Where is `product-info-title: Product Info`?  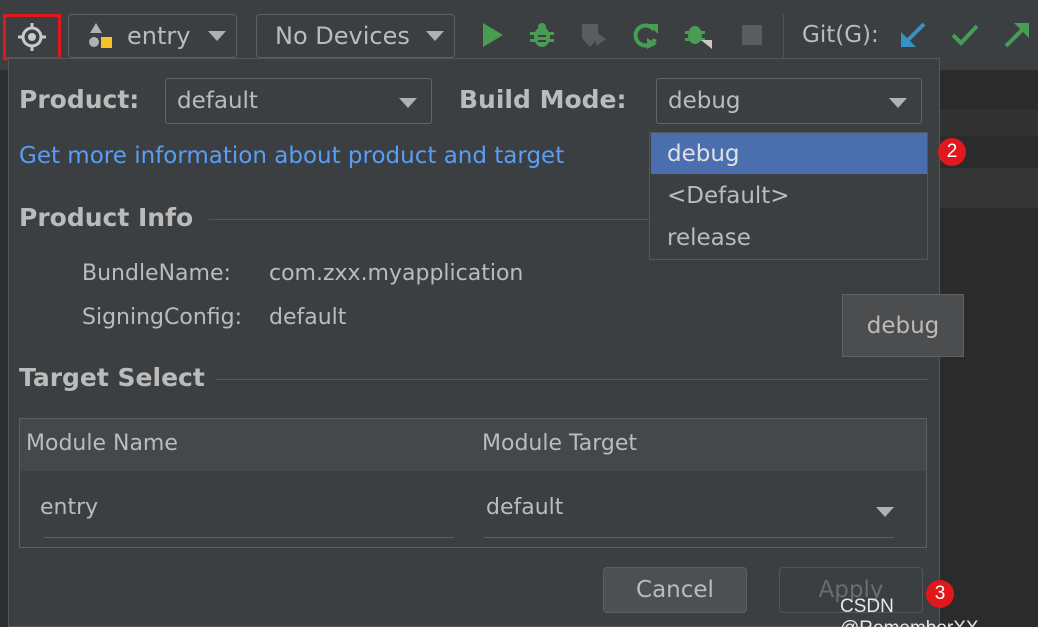 product-info-title: Product Info is located at coordinates (106, 217).